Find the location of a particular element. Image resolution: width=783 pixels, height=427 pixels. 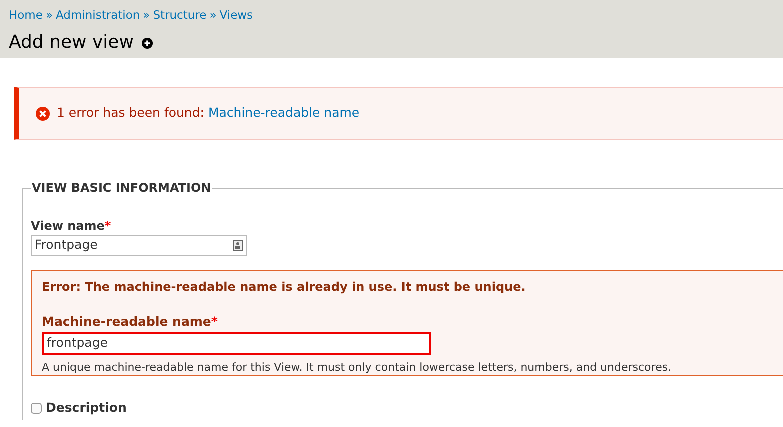

machine-name-field: frontpage is located at coordinates (236, 343).